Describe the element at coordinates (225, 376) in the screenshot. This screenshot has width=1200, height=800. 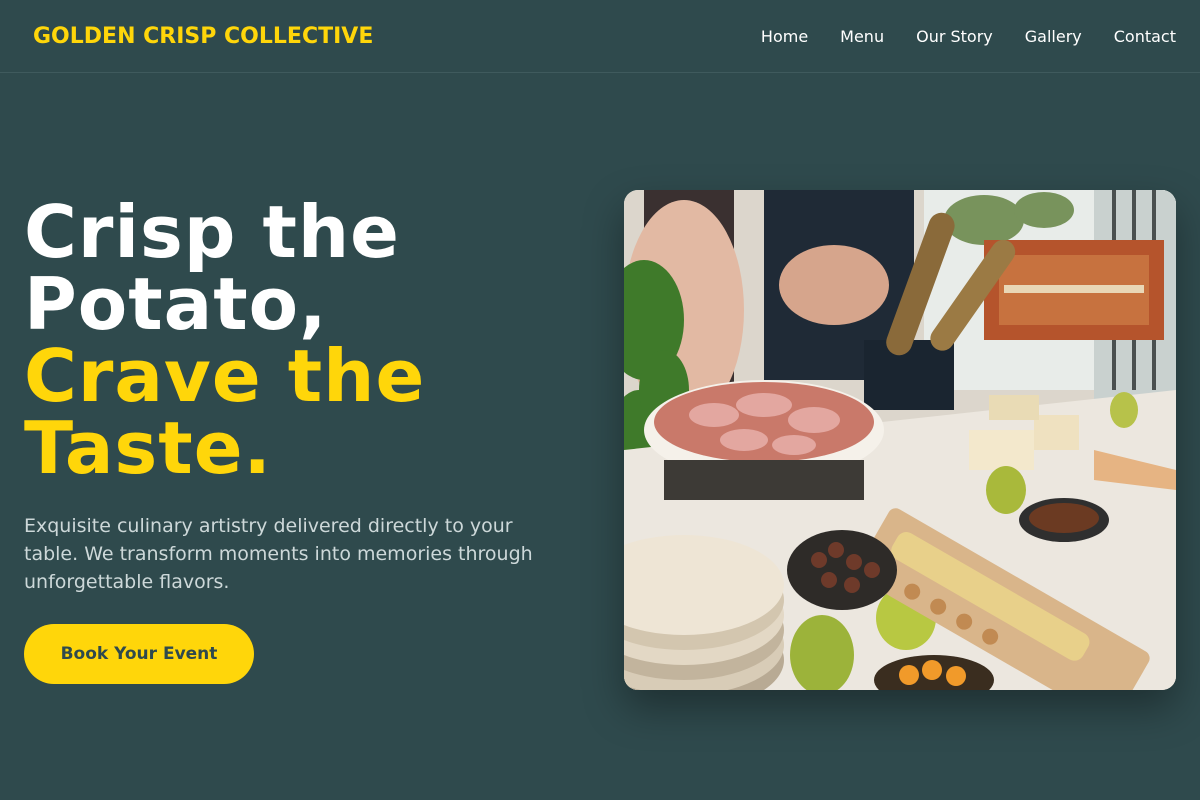
I see `headline-line-3: Crave the` at that location.